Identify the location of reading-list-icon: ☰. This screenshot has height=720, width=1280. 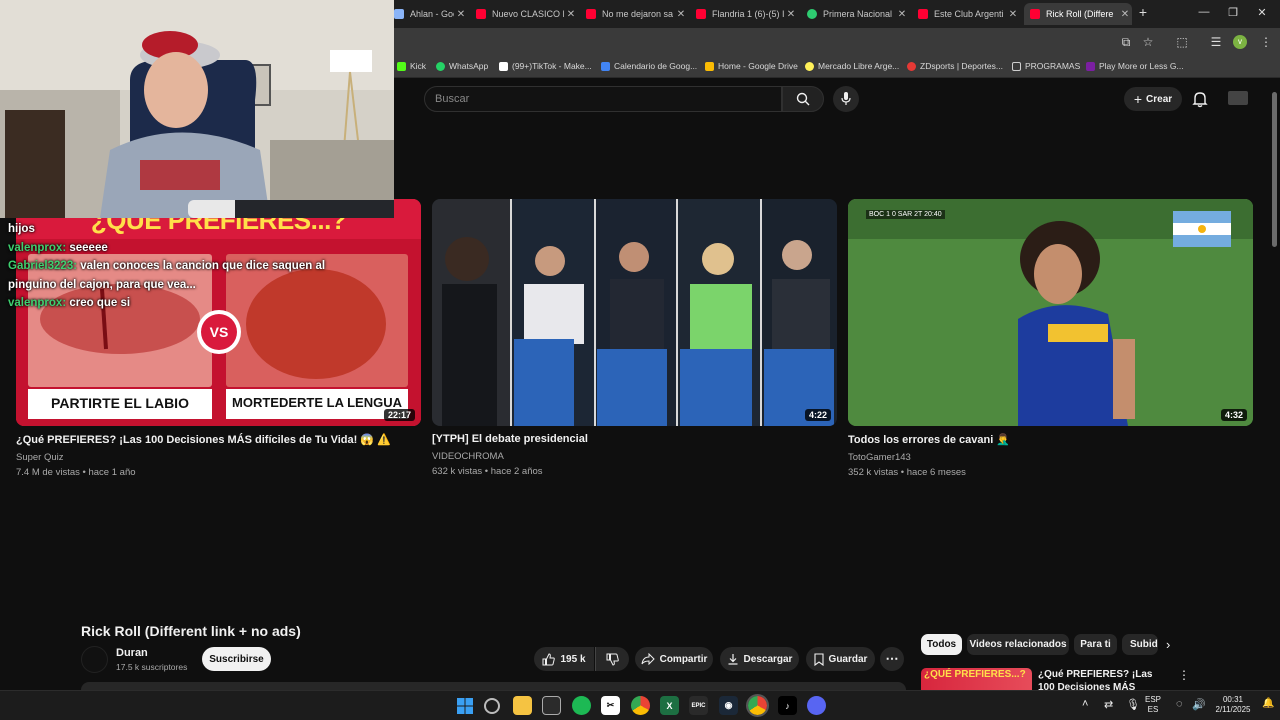
(1216, 42).